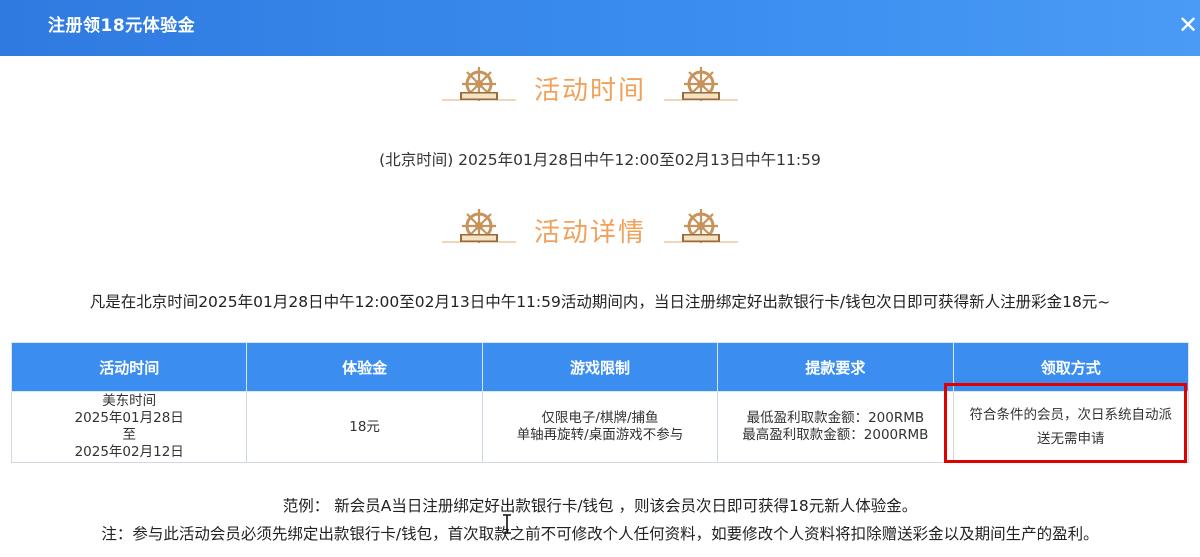 The height and width of the screenshot is (557, 1200). What do you see at coordinates (129, 367) in the screenshot?
I see `header-activity-time: 活动时间` at bounding box center [129, 367].